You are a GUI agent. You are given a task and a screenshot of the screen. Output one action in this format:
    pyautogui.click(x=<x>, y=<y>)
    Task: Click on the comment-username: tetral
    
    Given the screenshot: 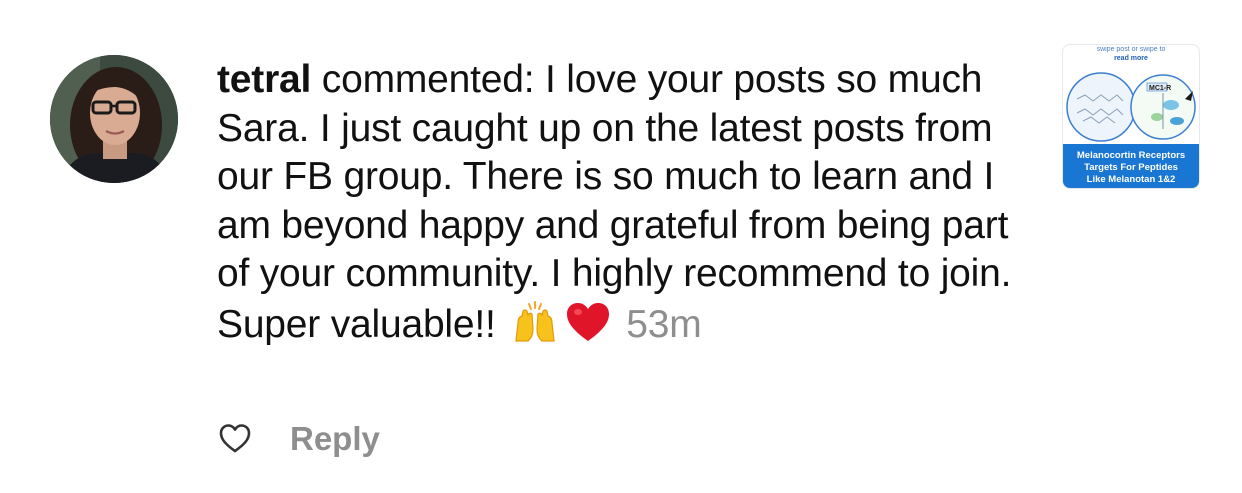 What is the action you would take?
    pyautogui.click(x=264, y=79)
    